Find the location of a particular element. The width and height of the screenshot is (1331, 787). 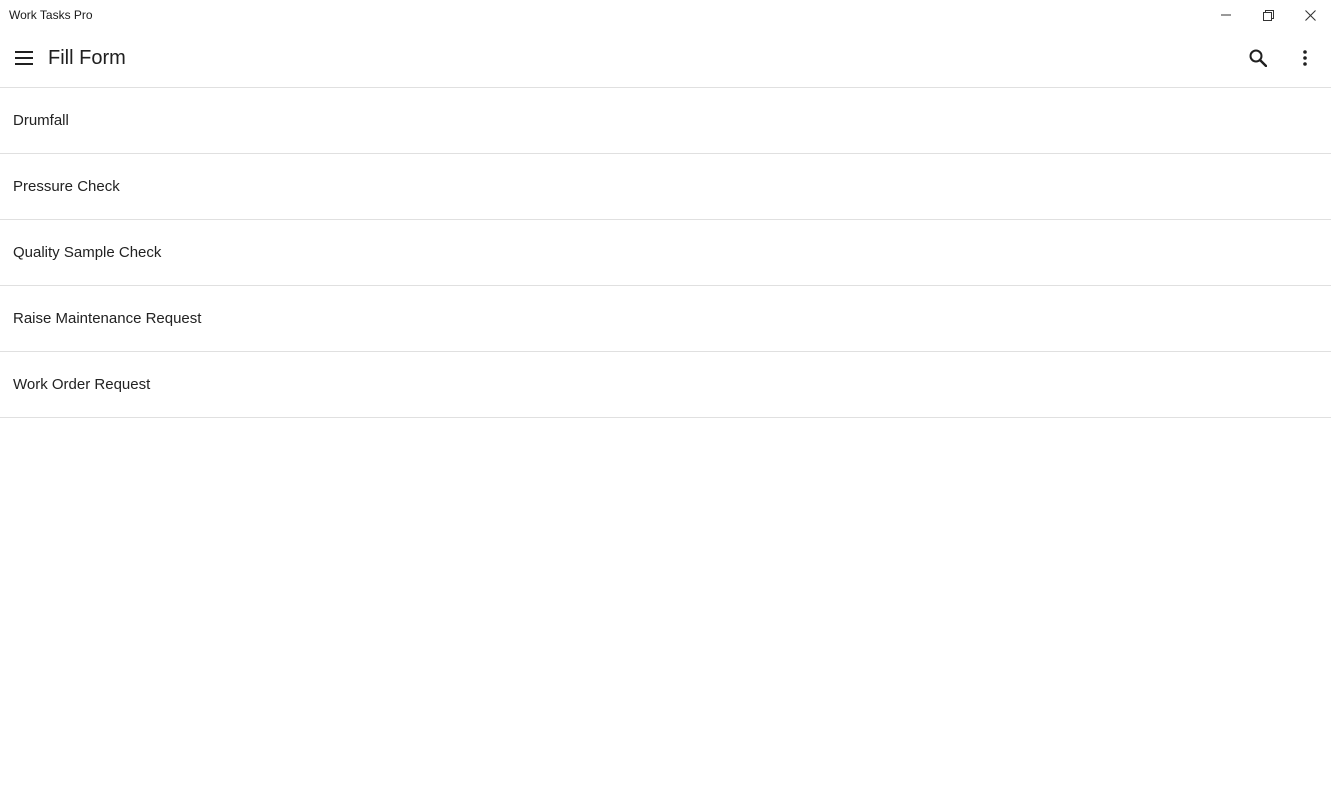

more-vertical-icon is located at coordinates (1305, 58).